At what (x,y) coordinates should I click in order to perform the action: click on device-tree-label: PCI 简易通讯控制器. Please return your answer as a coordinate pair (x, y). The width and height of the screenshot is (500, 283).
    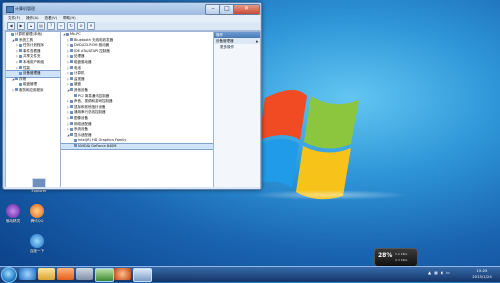
    Looking at the image, I should click on (94, 95).